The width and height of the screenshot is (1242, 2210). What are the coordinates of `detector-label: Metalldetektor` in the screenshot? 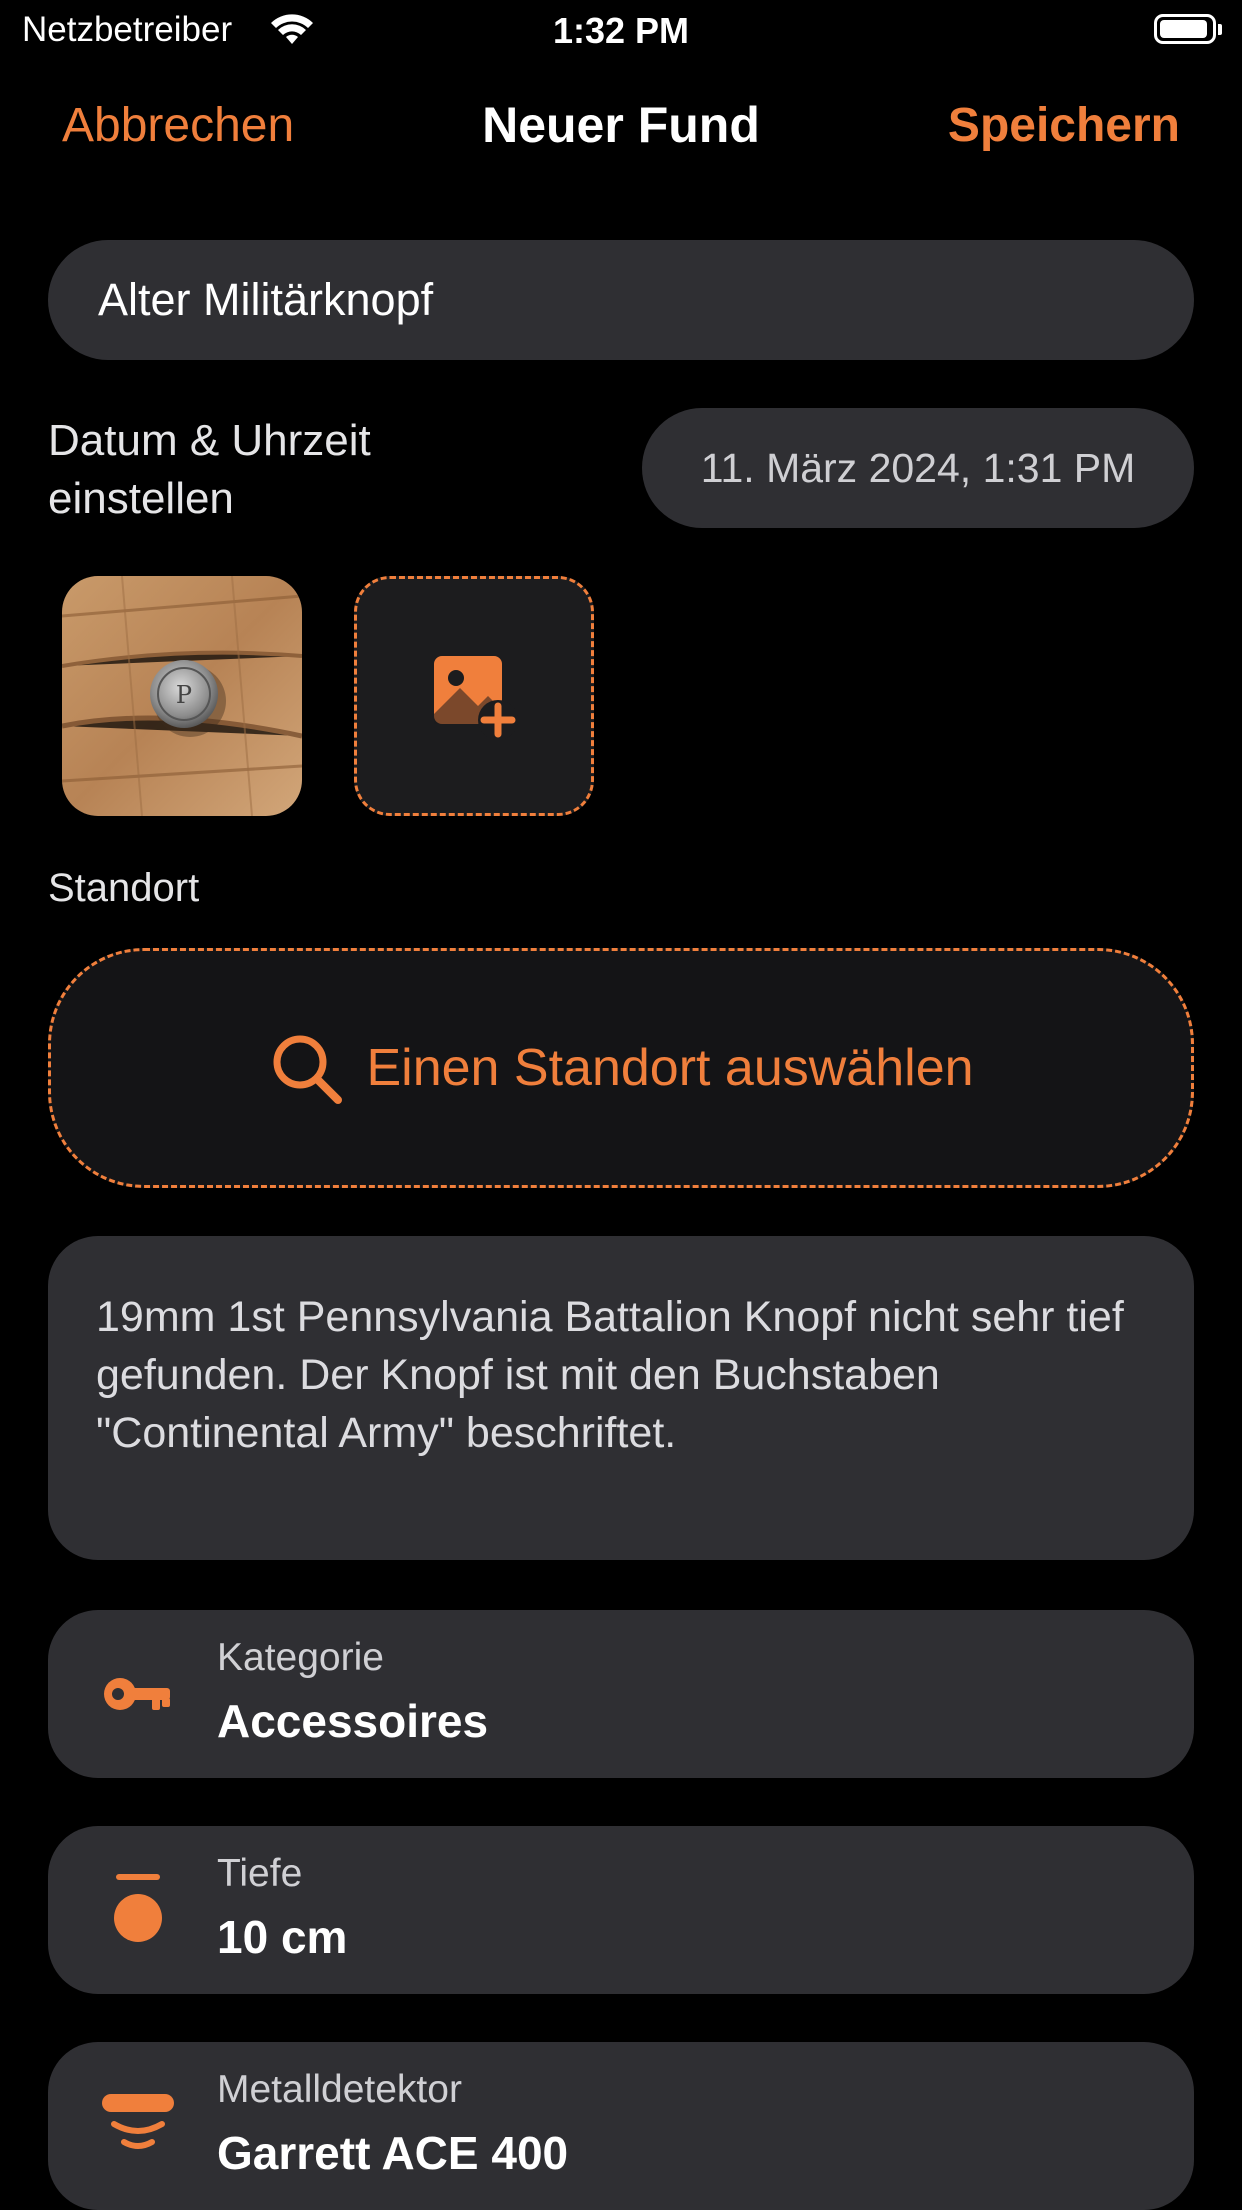 It's located at (339, 2089).